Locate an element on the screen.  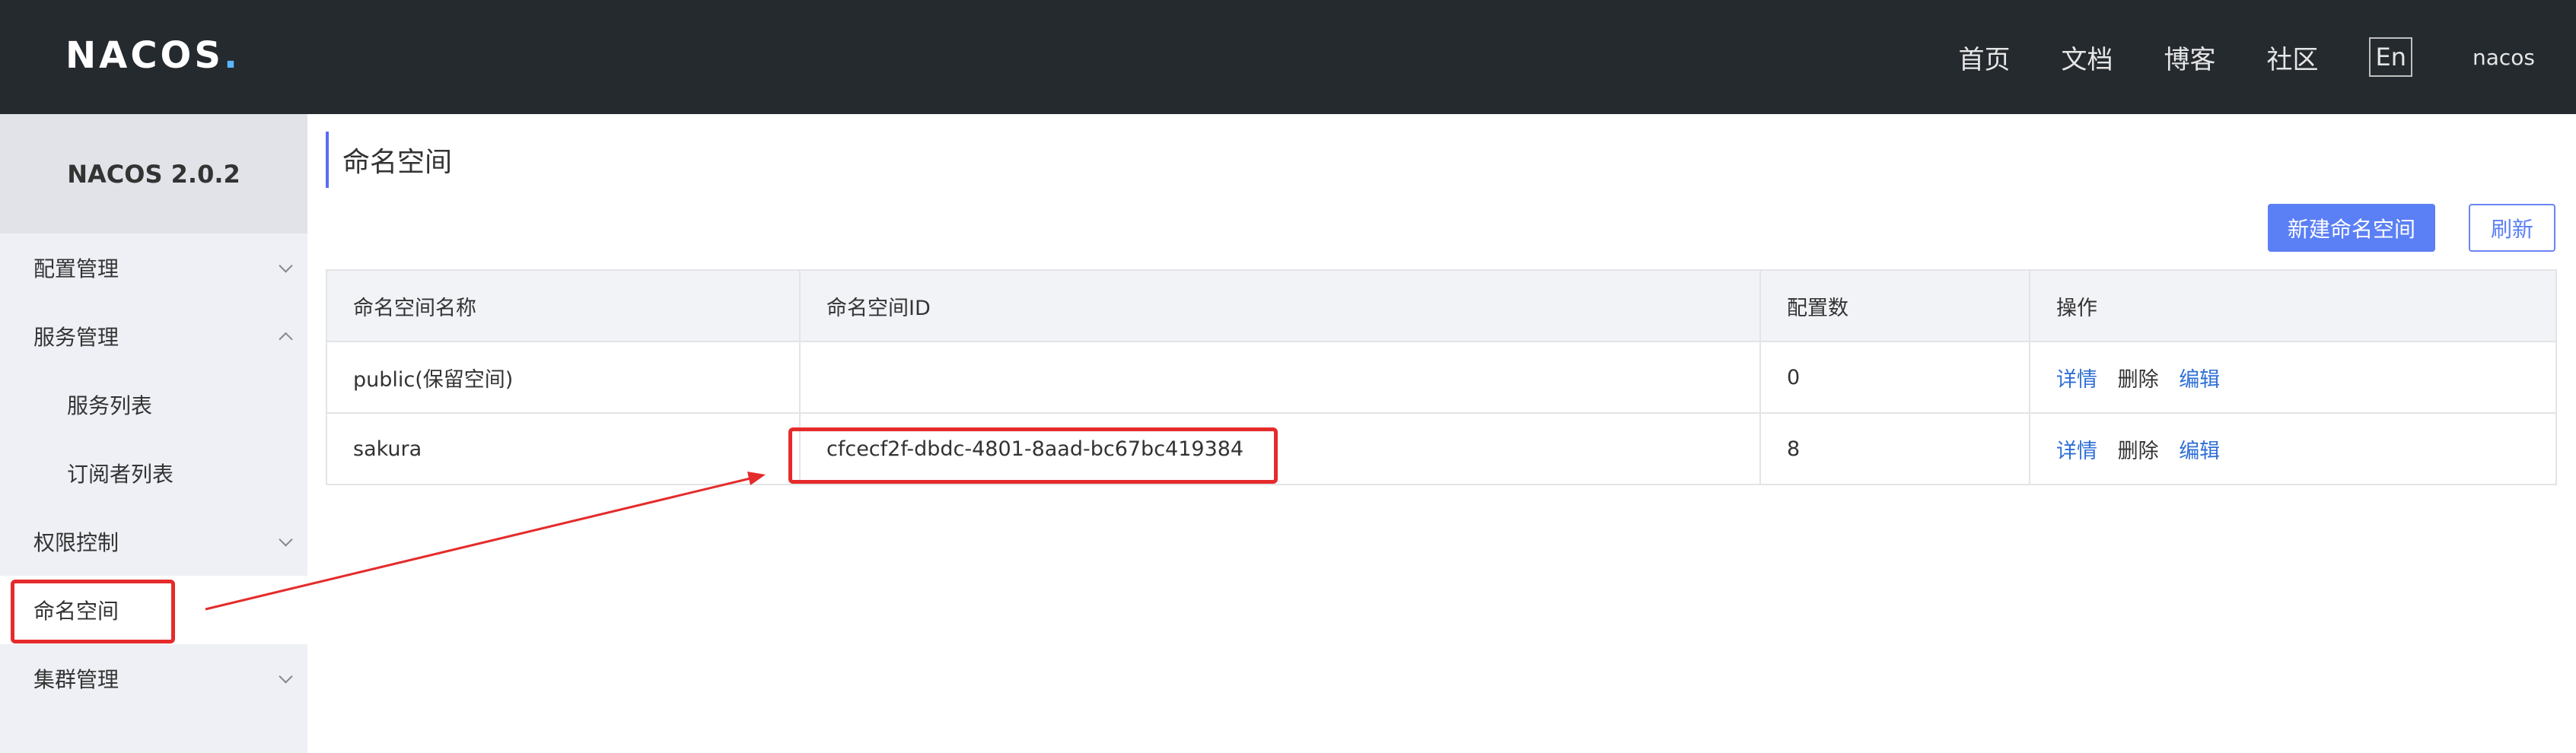
annotation-arrow is located at coordinates (485, 541).